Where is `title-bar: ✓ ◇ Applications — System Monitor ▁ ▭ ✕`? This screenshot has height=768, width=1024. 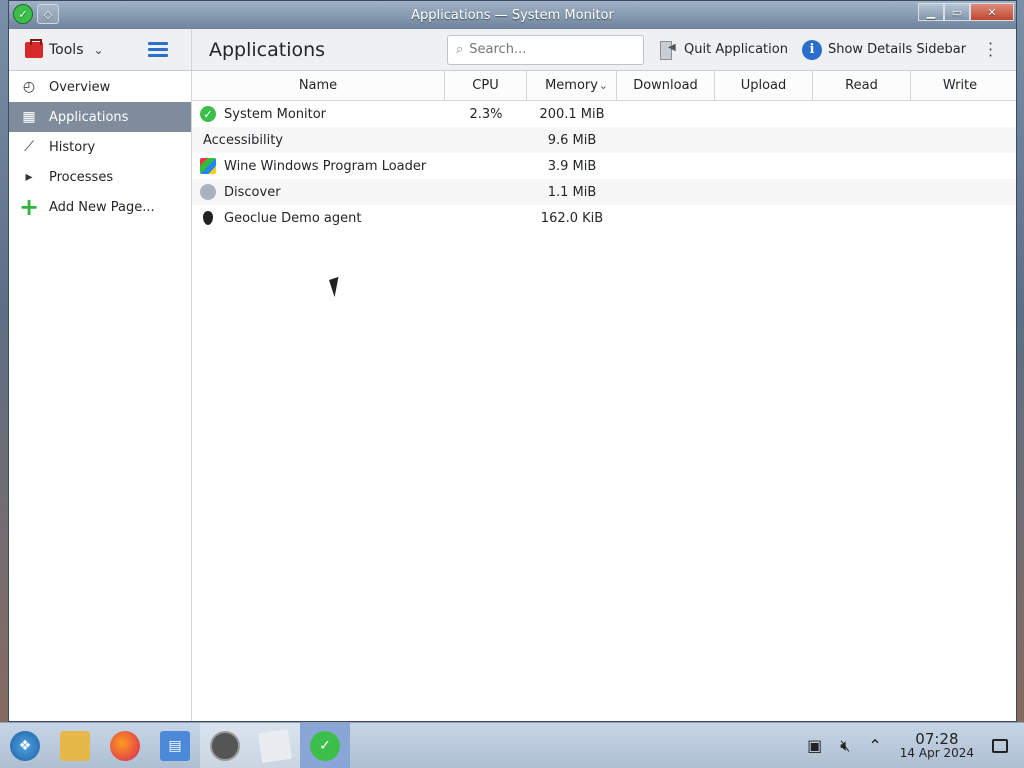
title-bar: ✓ ◇ Applications — System Monitor ▁ ▭ ✕ is located at coordinates (512, 15).